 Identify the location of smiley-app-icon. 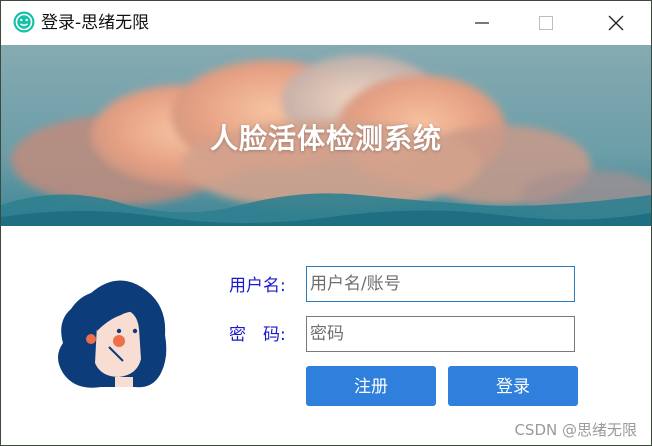
(24, 22).